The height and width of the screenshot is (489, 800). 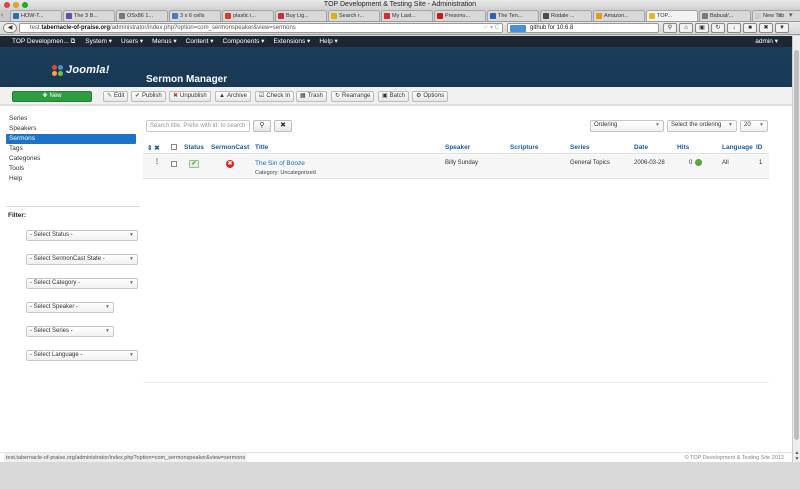 What do you see at coordinates (759, 147) in the screenshot?
I see `column-id: ID` at bounding box center [759, 147].